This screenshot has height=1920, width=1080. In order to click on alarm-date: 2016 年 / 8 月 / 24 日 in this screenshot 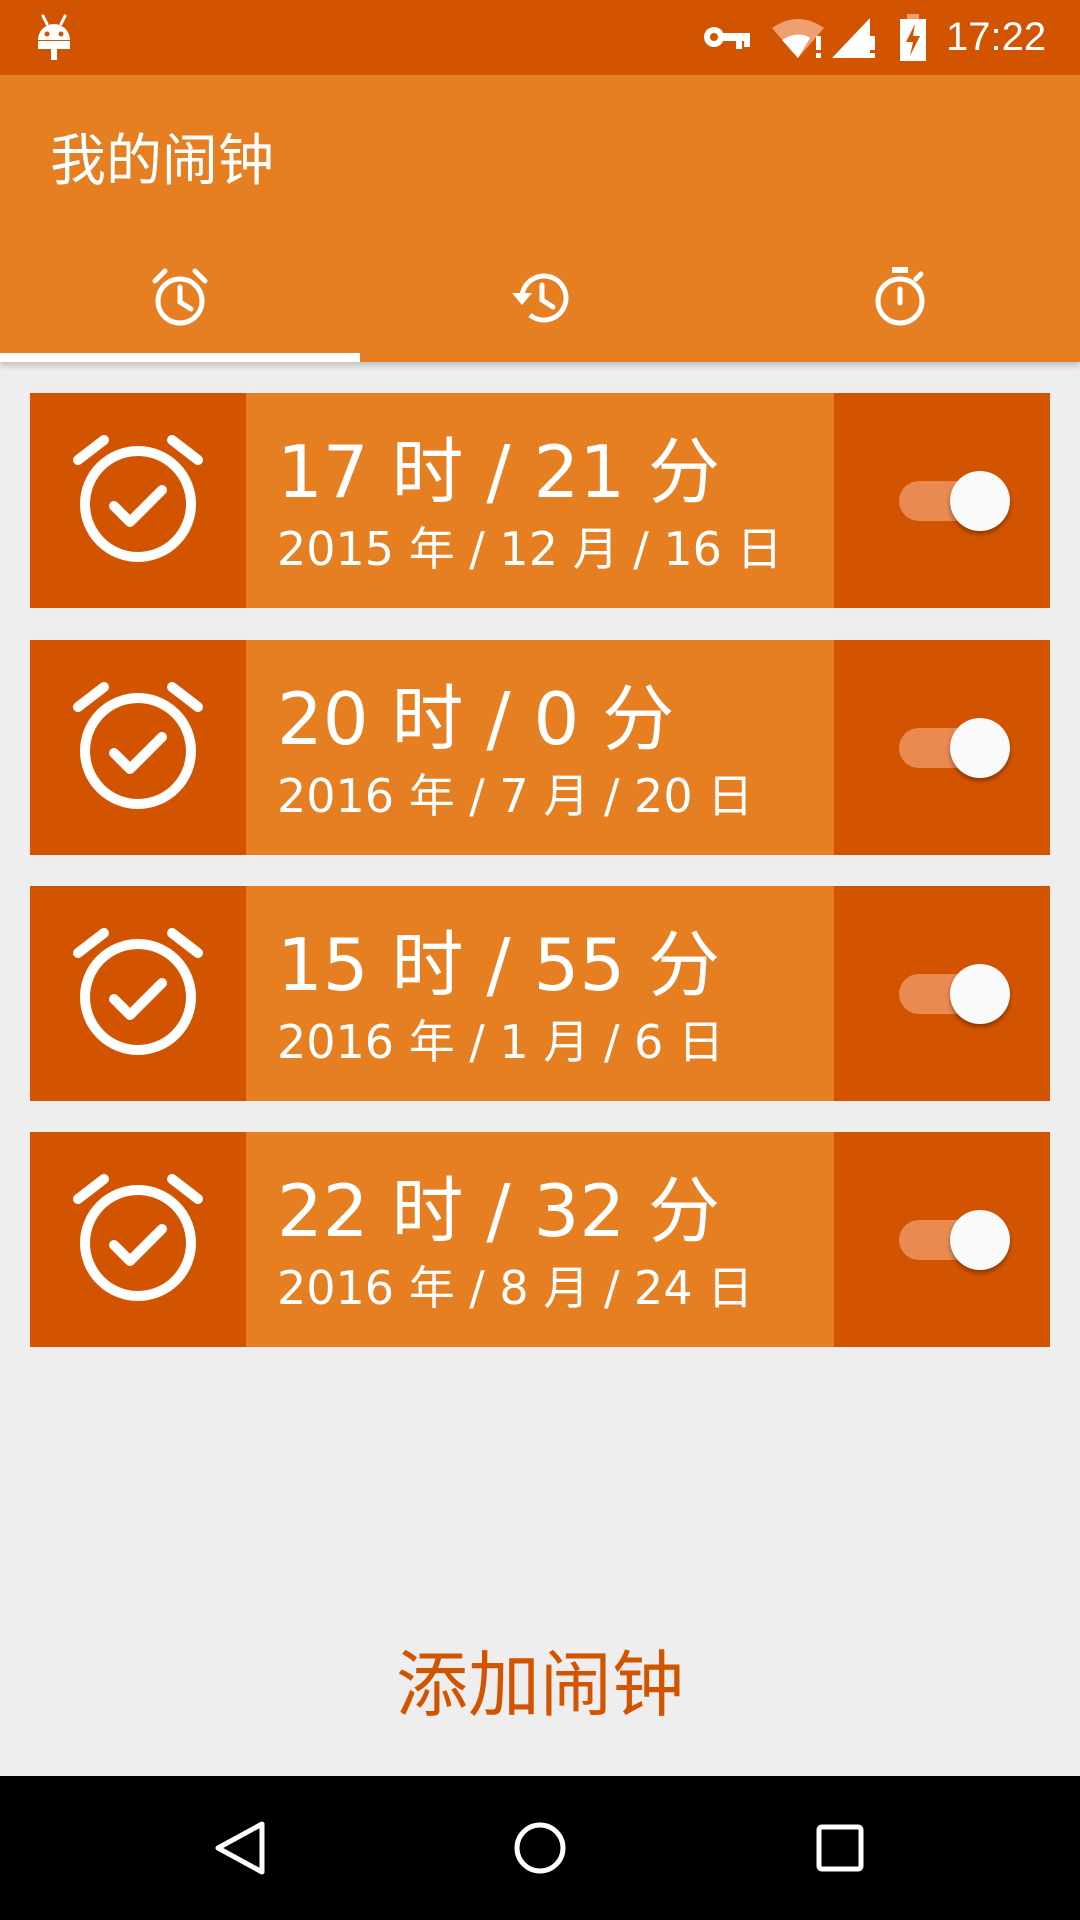, I will do `click(515, 1288)`.